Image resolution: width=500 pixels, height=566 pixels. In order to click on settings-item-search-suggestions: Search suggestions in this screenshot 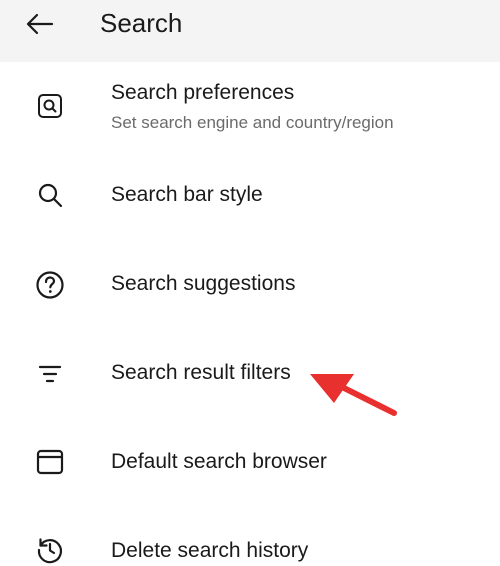, I will do `click(250, 285)`.